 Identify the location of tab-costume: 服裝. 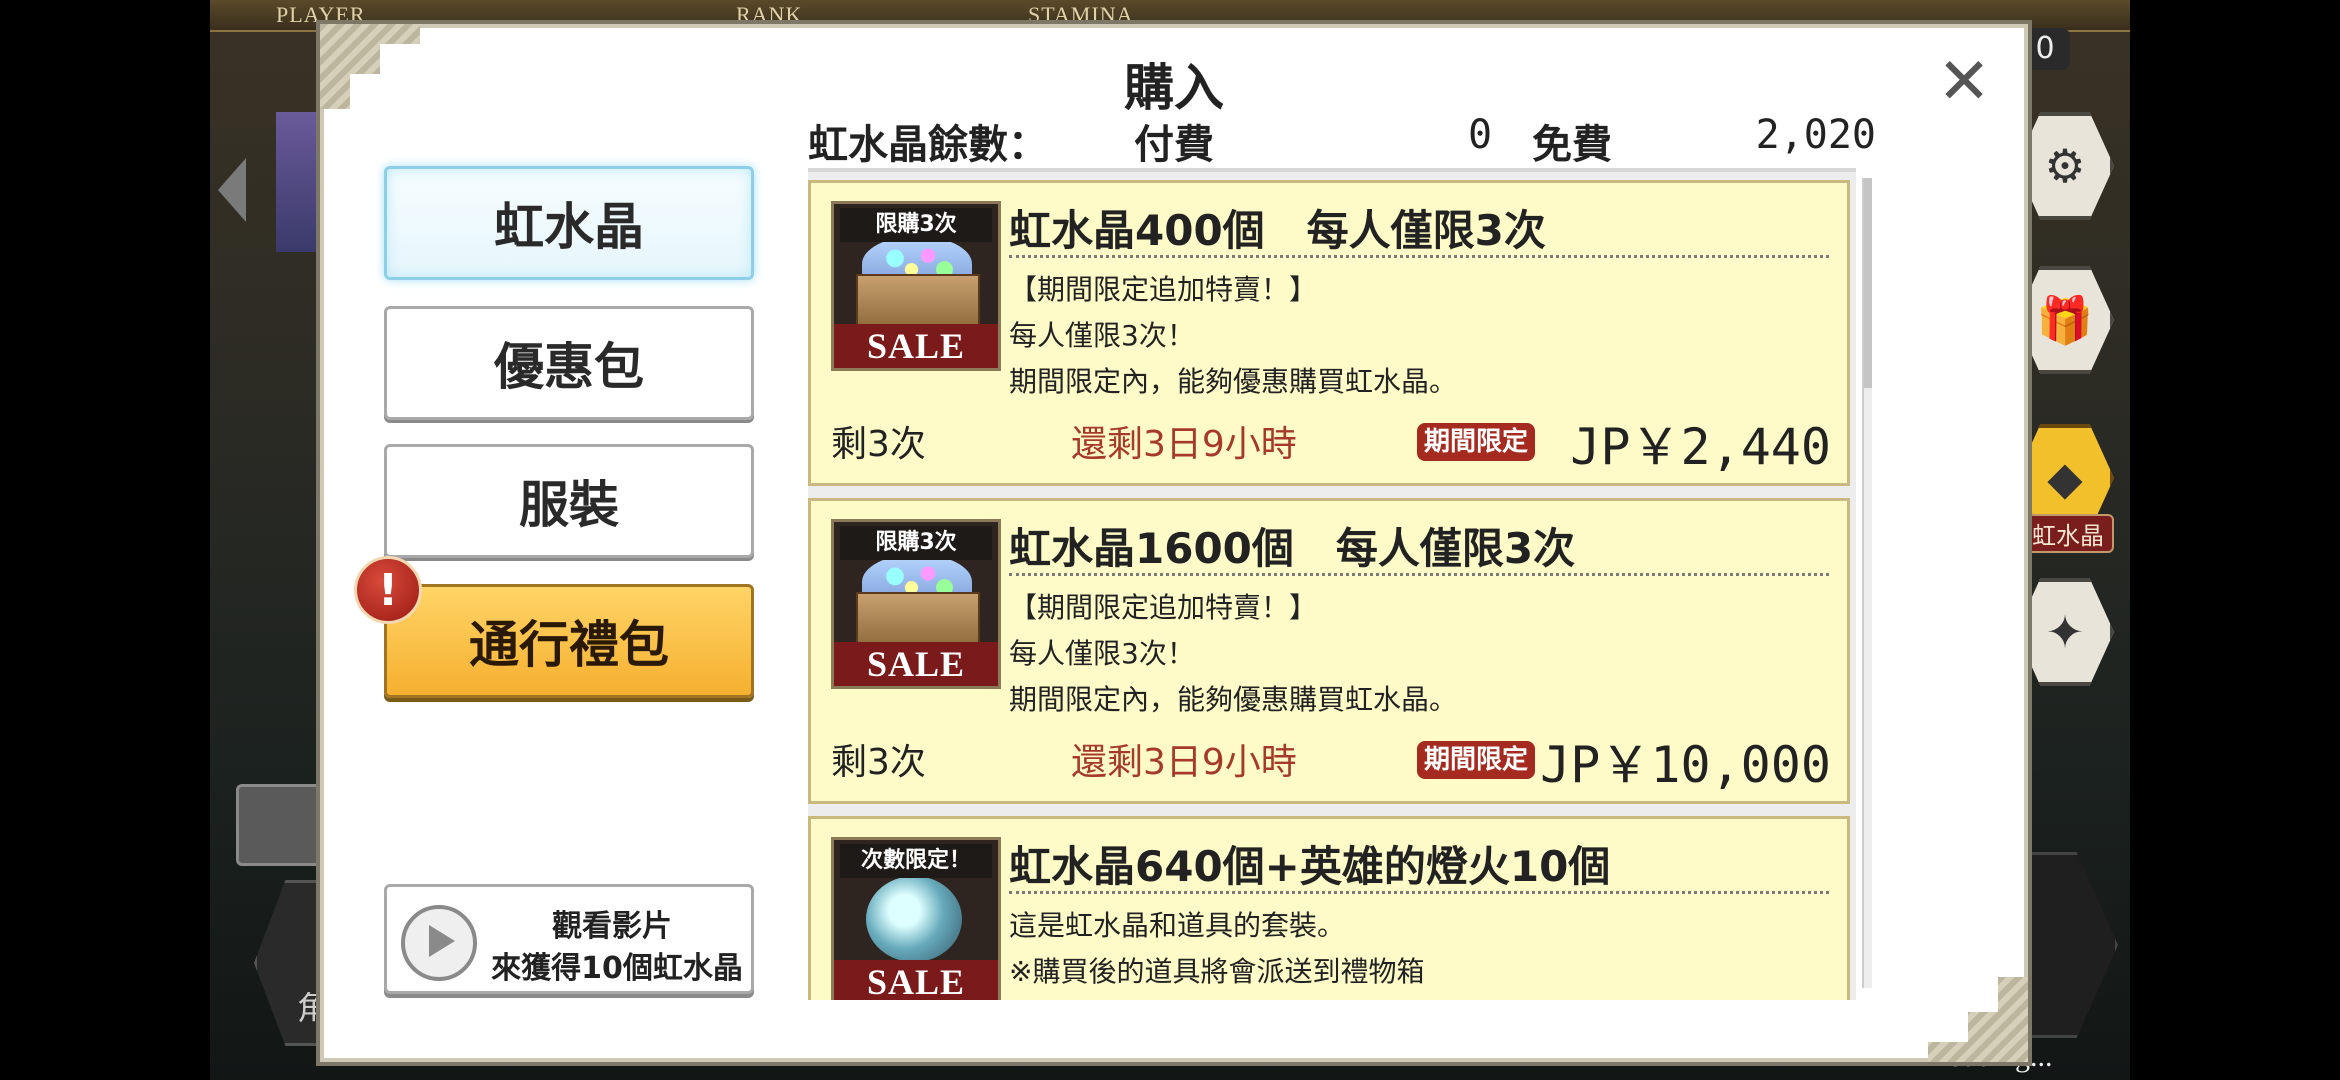
(569, 501).